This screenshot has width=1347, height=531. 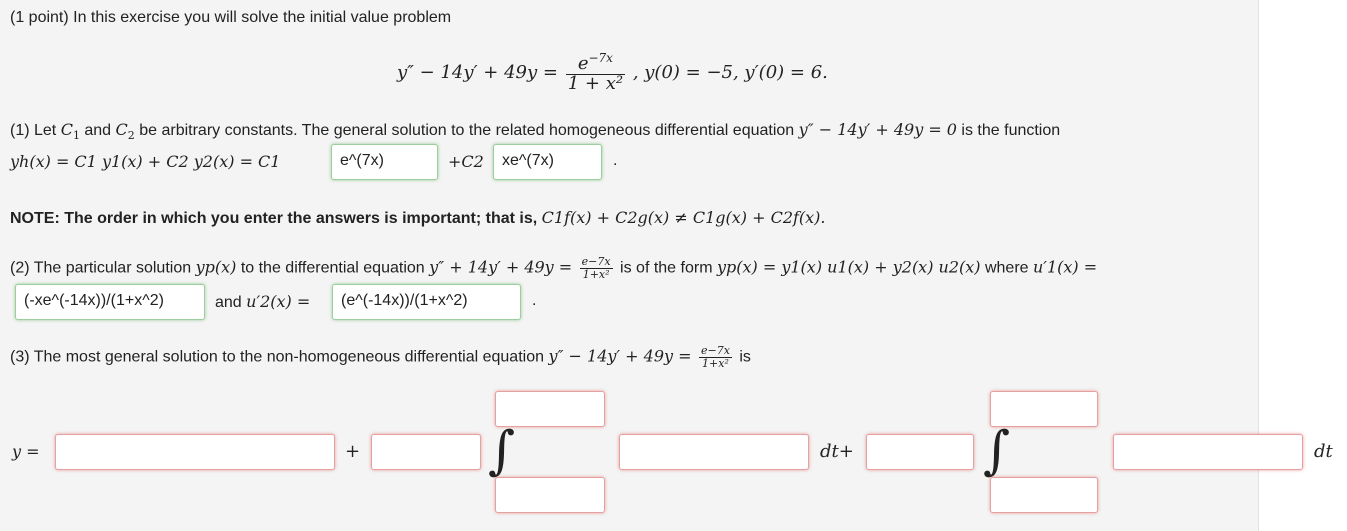 I want to click on note-math: C1f(x) + C2g(x) ≠ C1g(x) + C2f(x)., so click(x=683, y=217).